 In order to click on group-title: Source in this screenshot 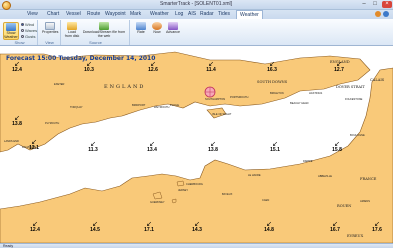, I will do `click(95, 42)`.